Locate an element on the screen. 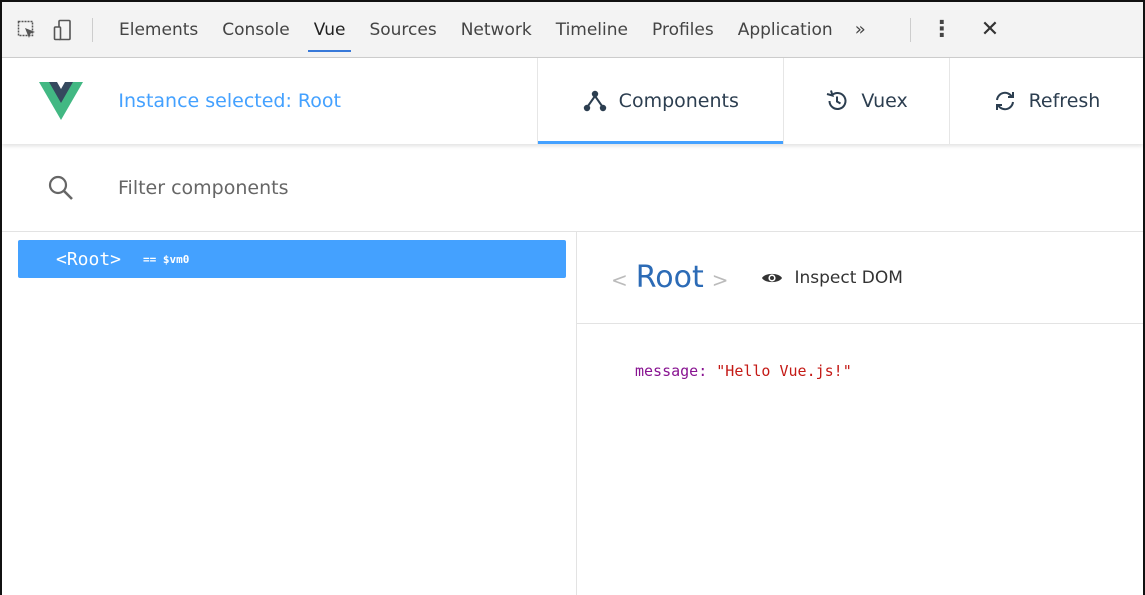  filter-bar is located at coordinates (572, 188).